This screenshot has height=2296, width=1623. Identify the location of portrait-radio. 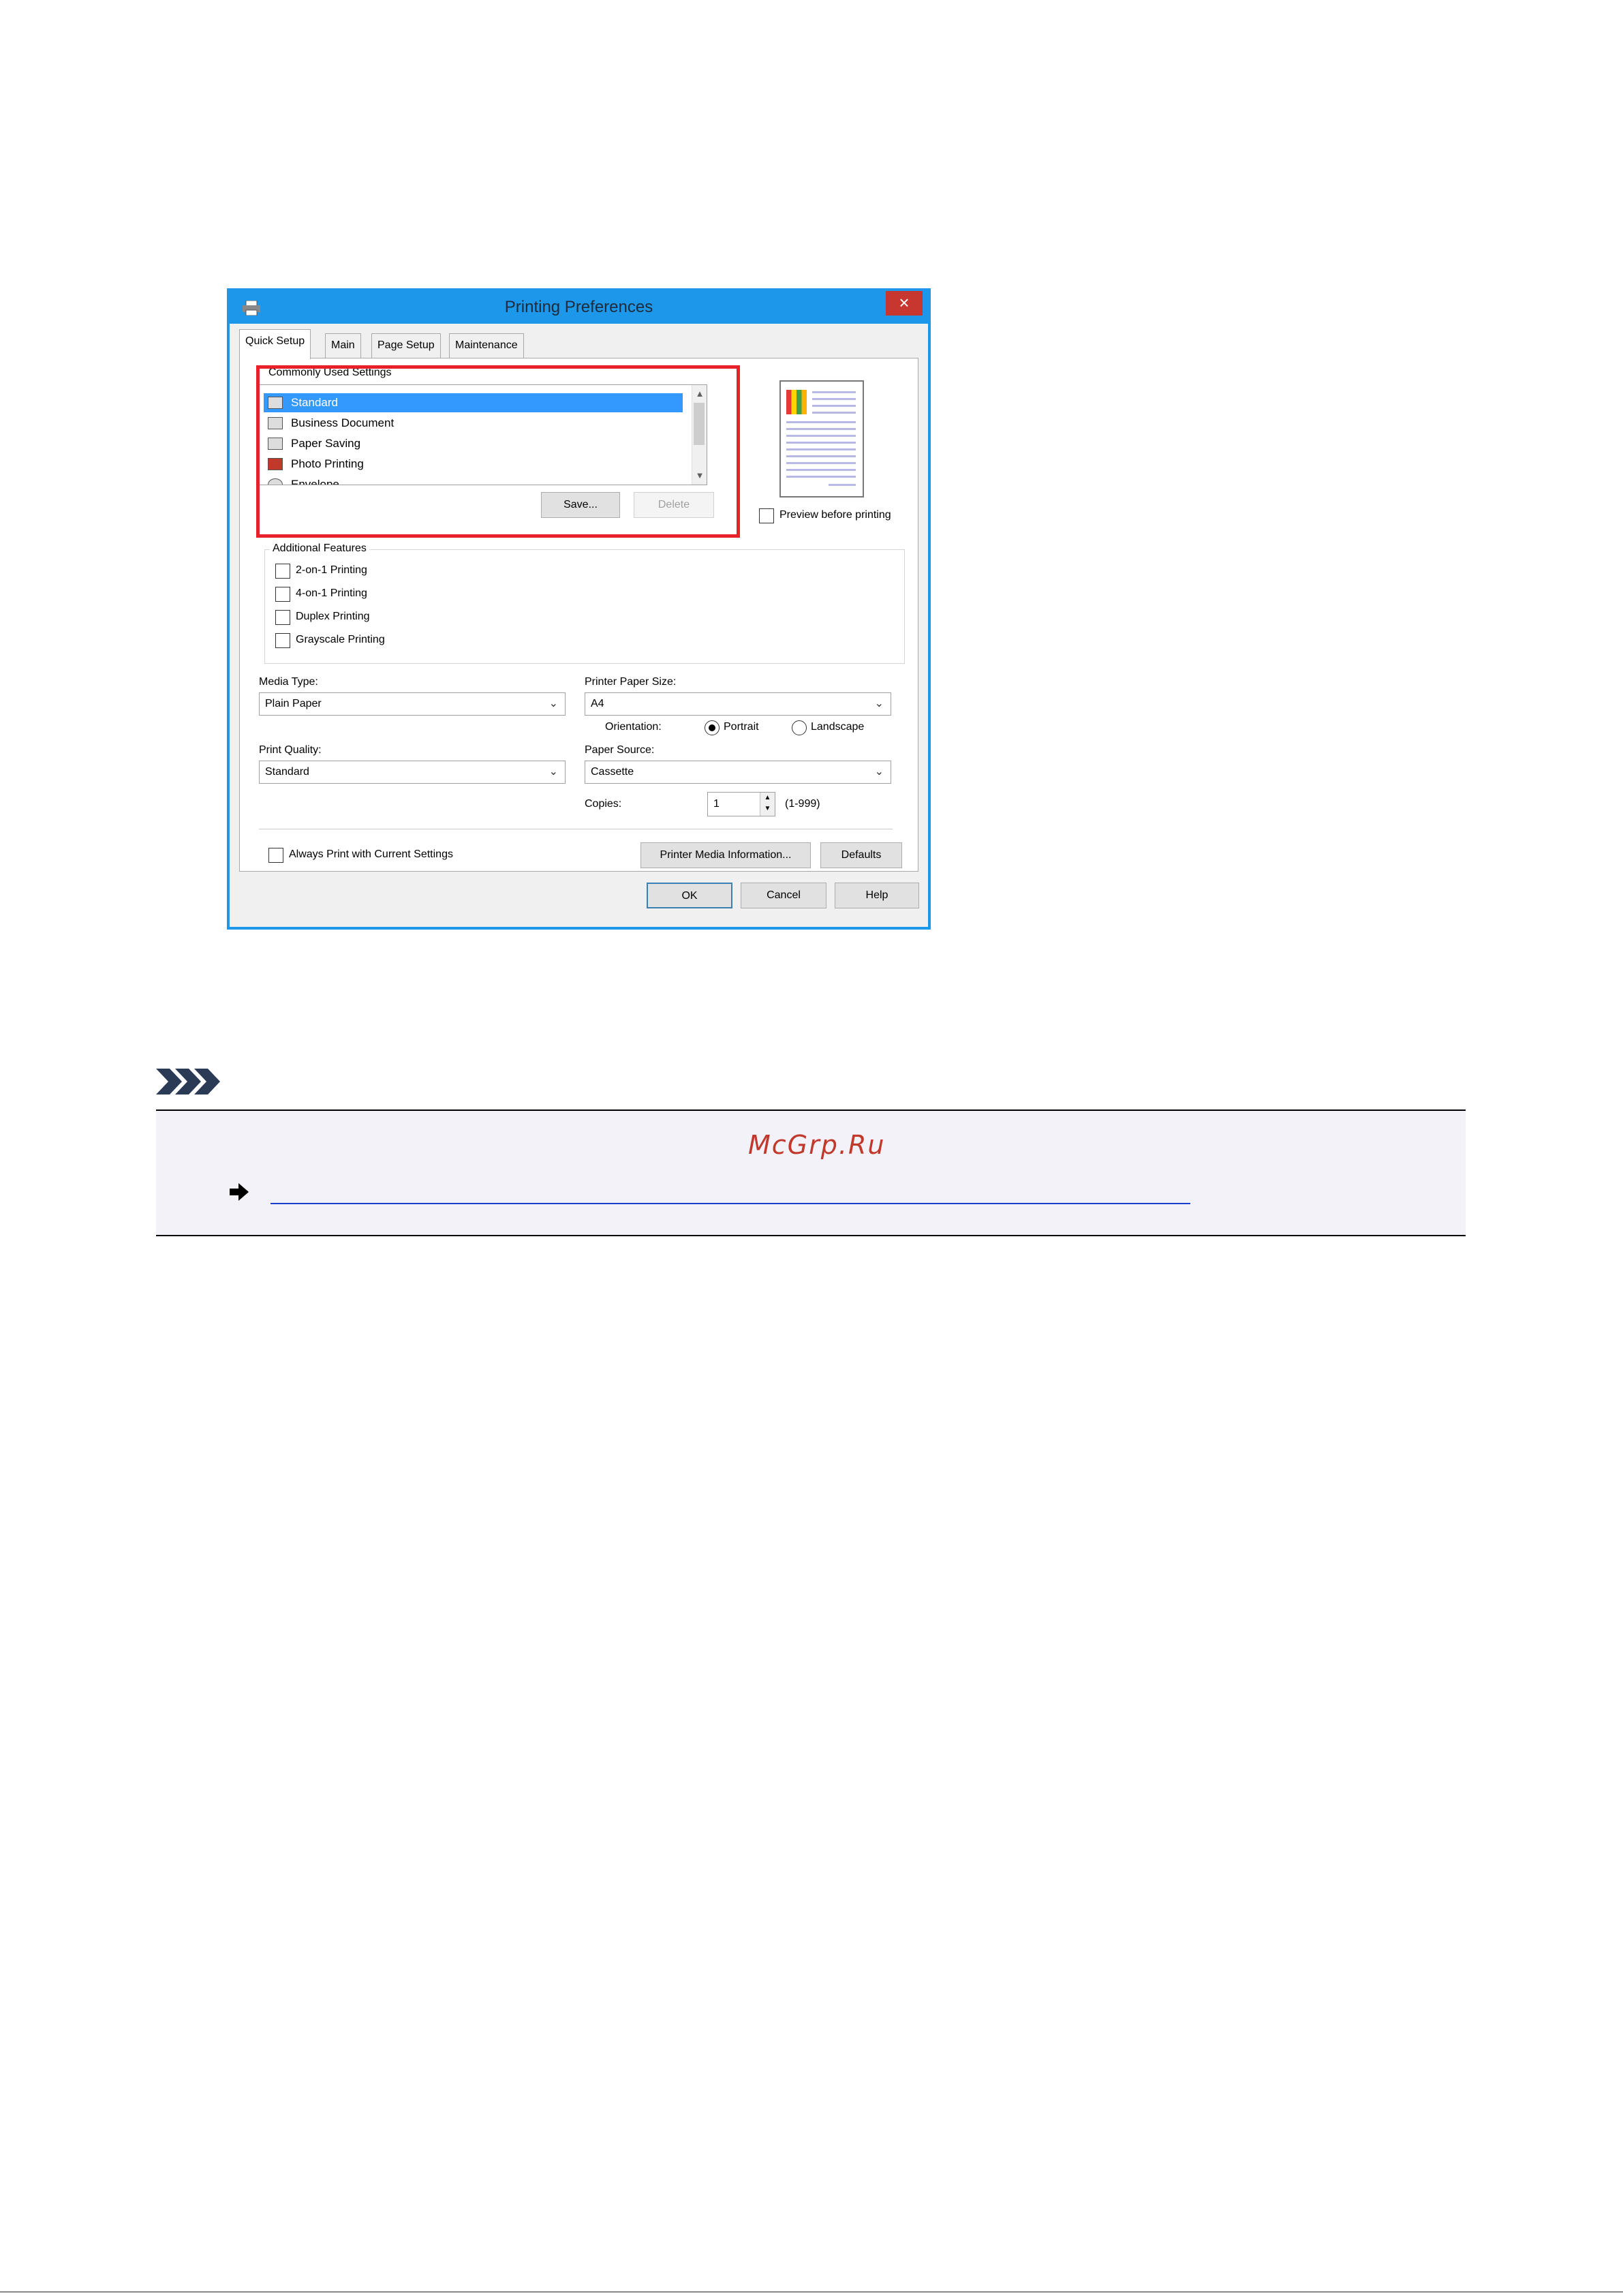
(712, 727).